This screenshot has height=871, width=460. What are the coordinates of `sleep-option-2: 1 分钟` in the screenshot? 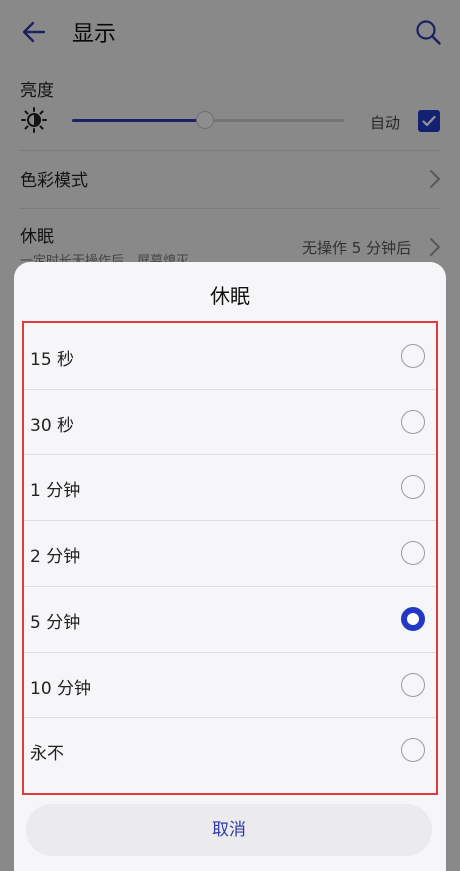 It's located at (230, 486).